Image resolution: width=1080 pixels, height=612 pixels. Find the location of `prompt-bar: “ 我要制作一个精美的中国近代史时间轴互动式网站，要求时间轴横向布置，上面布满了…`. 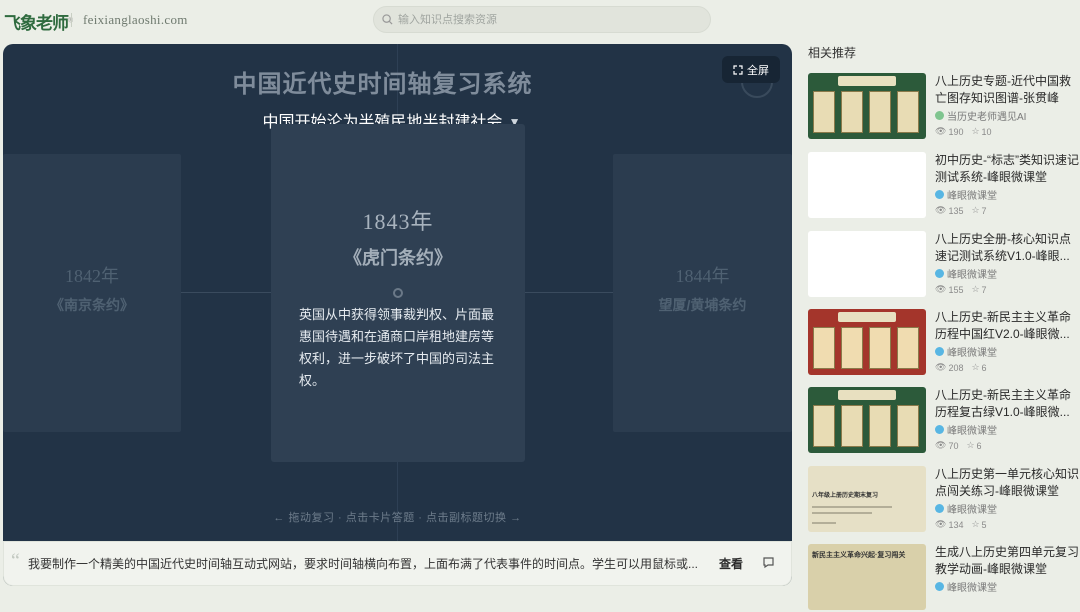

prompt-bar: “ 我要制作一个精美的中国近代史时间轴互动式网站，要求时间轴横向布置，上面布满了… is located at coordinates (397, 563).